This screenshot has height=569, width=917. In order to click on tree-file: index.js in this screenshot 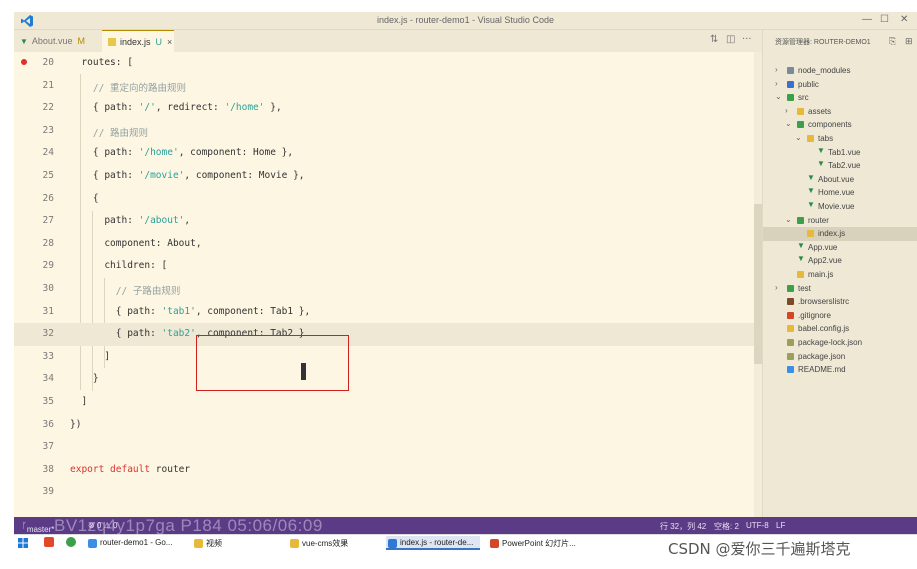, I will do `click(840, 234)`.